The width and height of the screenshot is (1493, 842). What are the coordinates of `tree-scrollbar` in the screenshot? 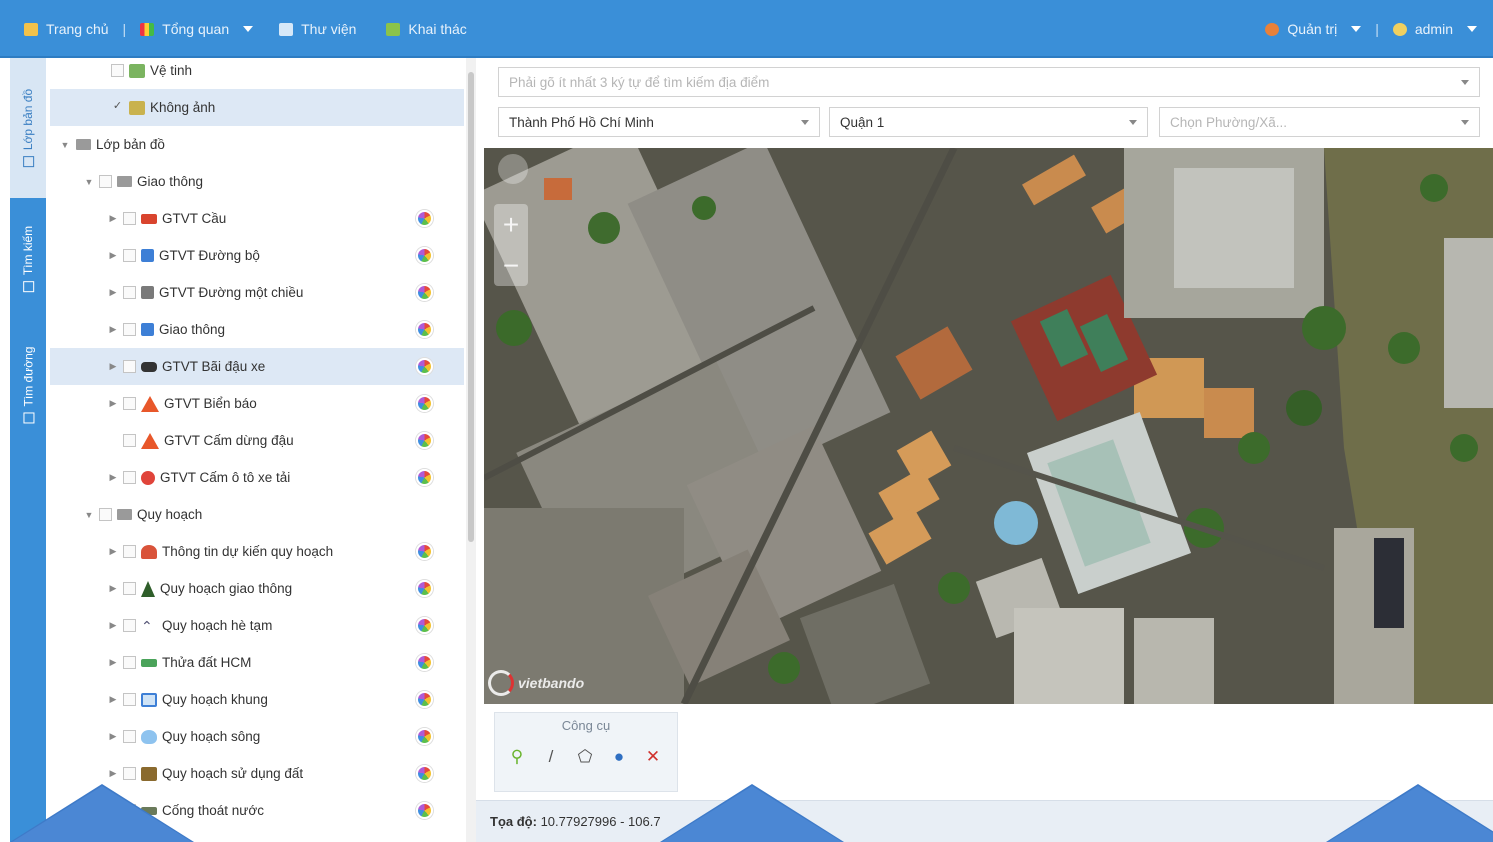 It's located at (471, 450).